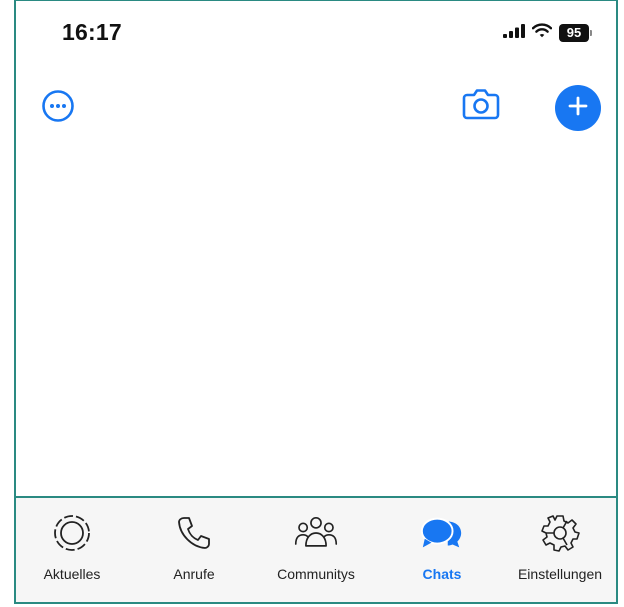 The width and height of the screenshot is (624, 607). Describe the element at coordinates (442, 574) in the screenshot. I see `tab-label-chats: Chats` at that location.